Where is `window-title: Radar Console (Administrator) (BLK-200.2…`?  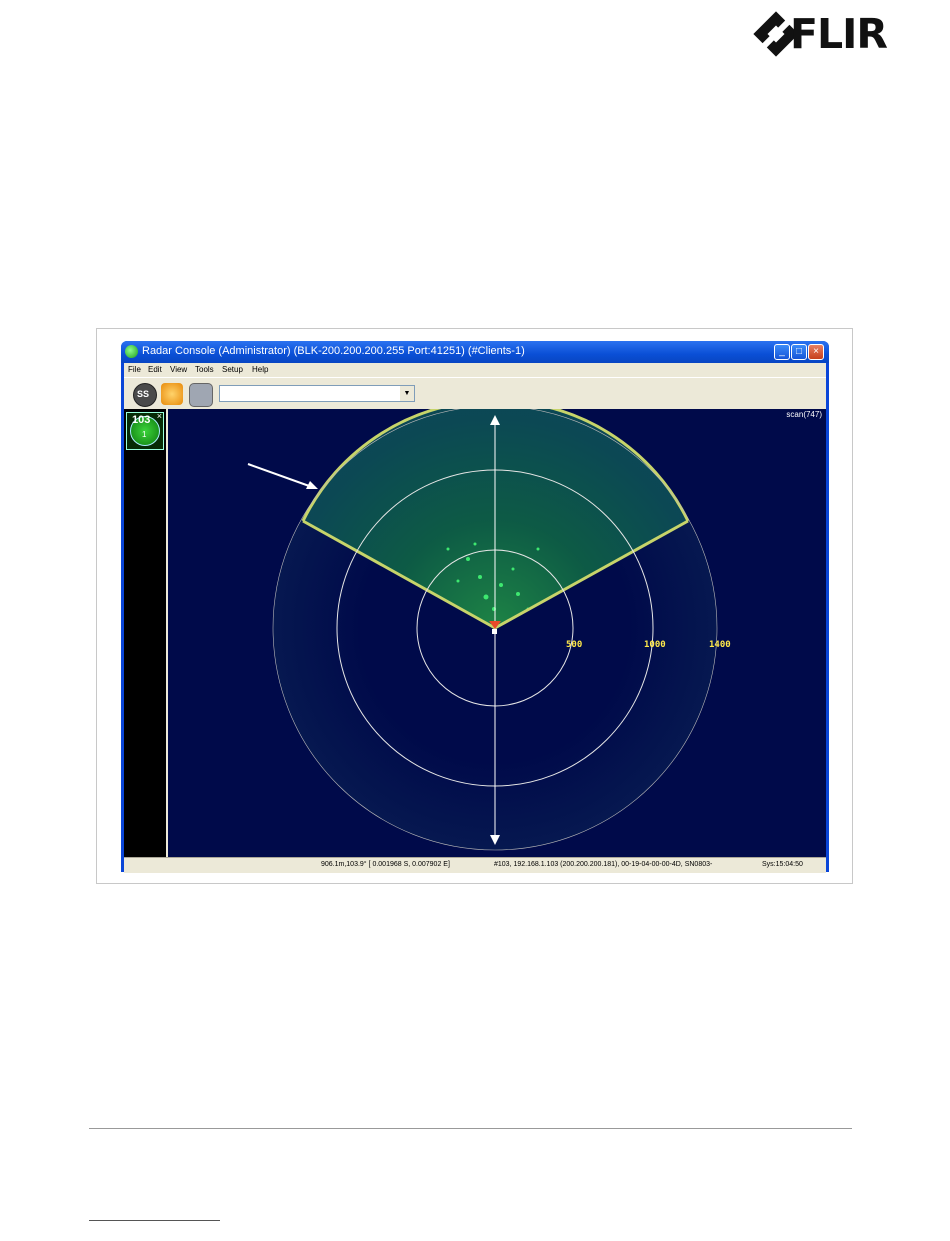 window-title: Radar Console (Administrator) (BLK-200.2… is located at coordinates (333, 351).